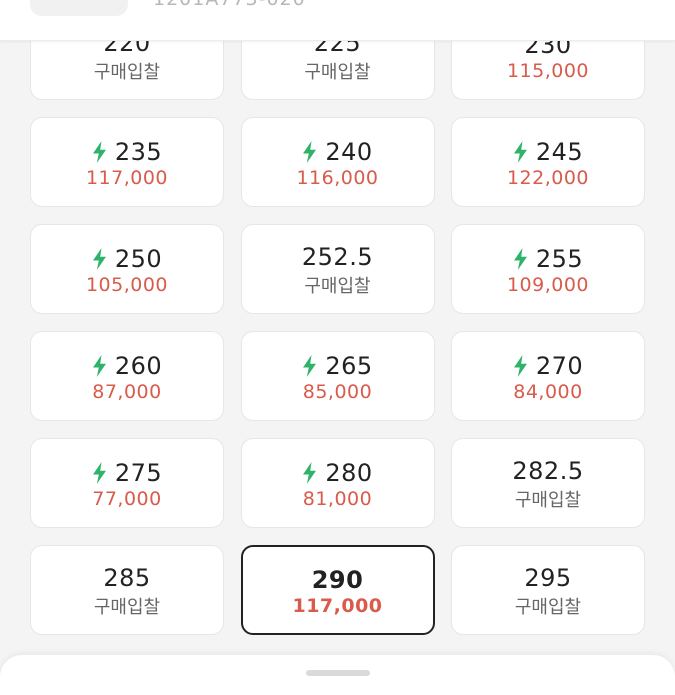 The height and width of the screenshot is (695, 675). What do you see at coordinates (548, 284) in the screenshot?
I see `price-label: 109,000` at bounding box center [548, 284].